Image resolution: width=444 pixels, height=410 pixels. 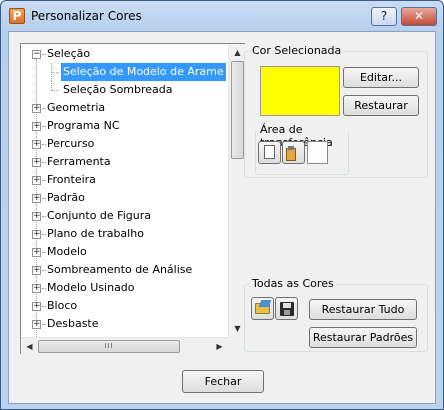 What do you see at coordinates (419, 16) in the screenshot?
I see `close-window-button: ✕` at bounding box center [419, 16].